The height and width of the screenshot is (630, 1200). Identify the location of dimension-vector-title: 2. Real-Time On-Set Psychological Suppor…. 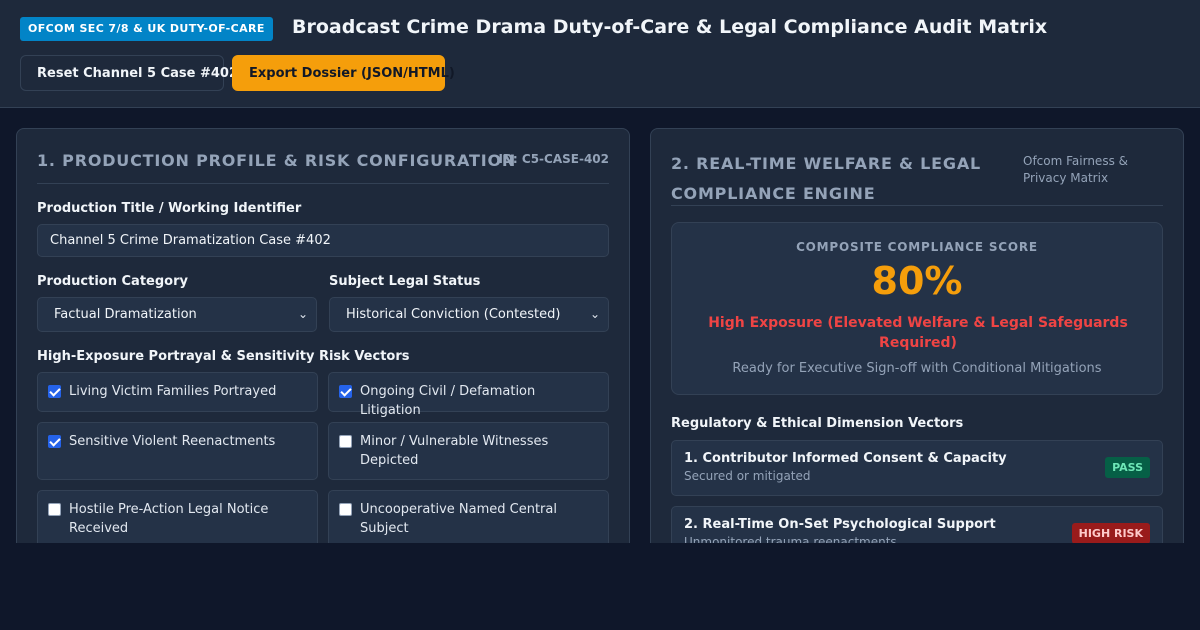
(840, 524).